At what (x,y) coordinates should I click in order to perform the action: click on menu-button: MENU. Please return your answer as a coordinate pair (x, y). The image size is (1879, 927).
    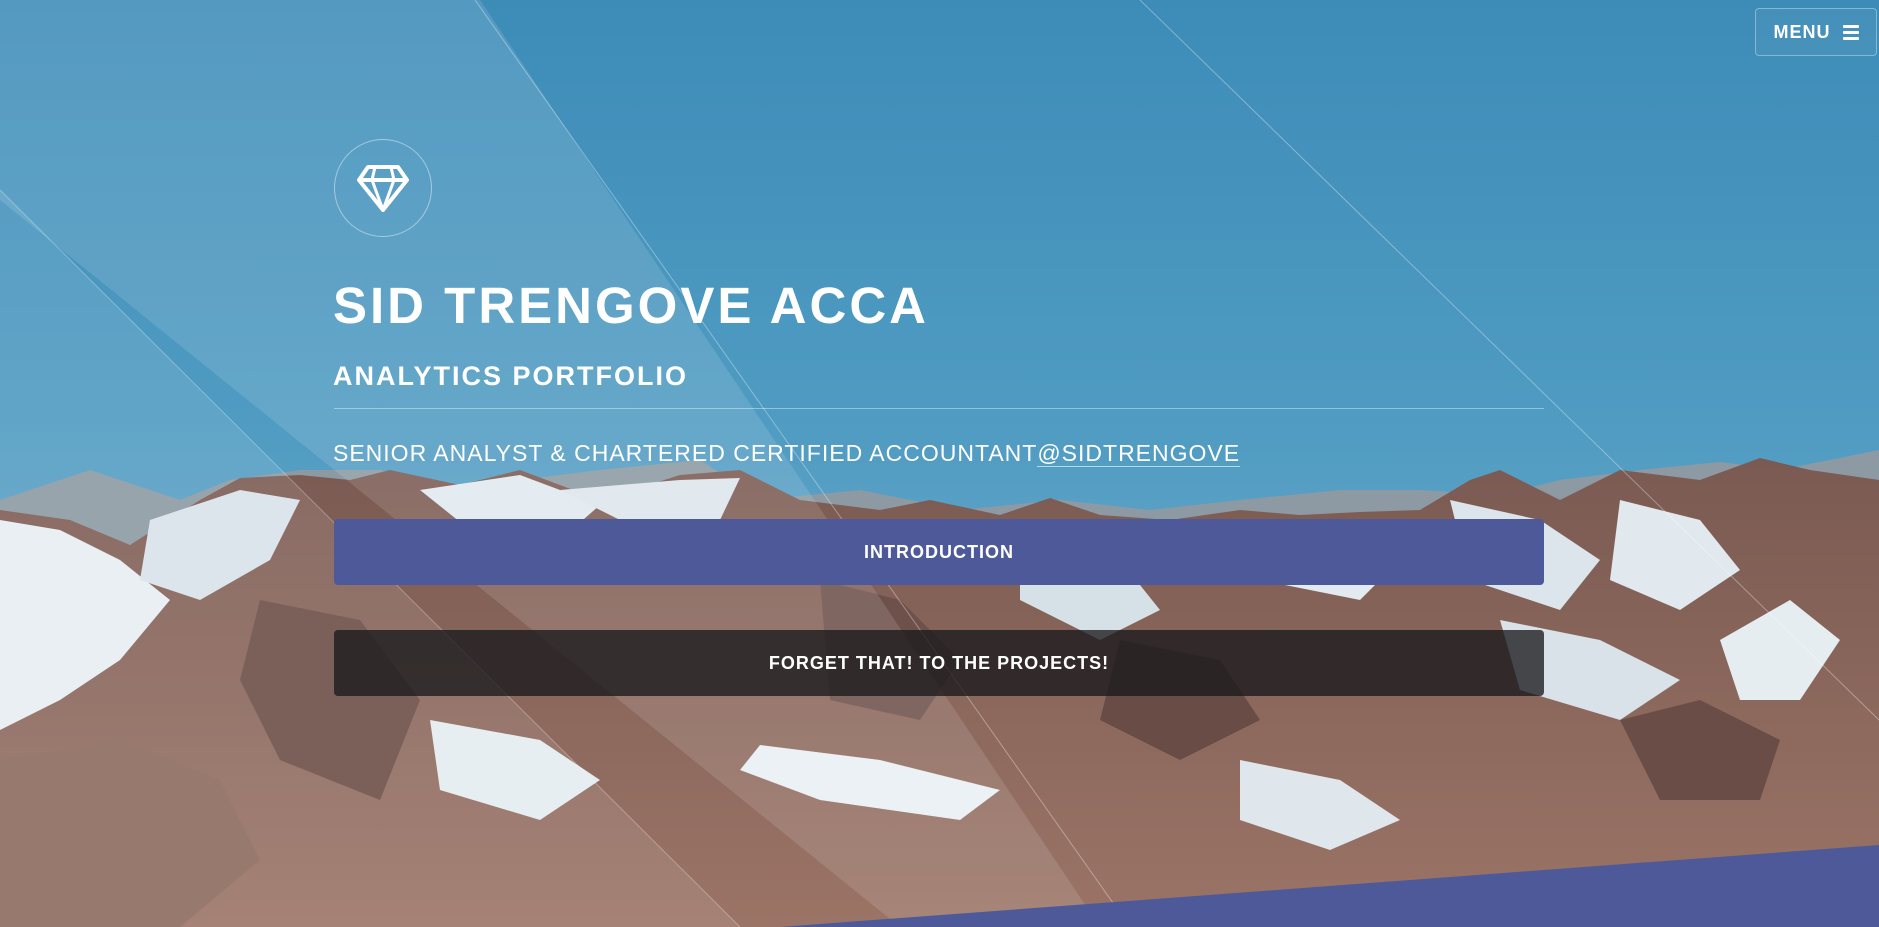
    Looking at the image, I should click on (1816, 32).